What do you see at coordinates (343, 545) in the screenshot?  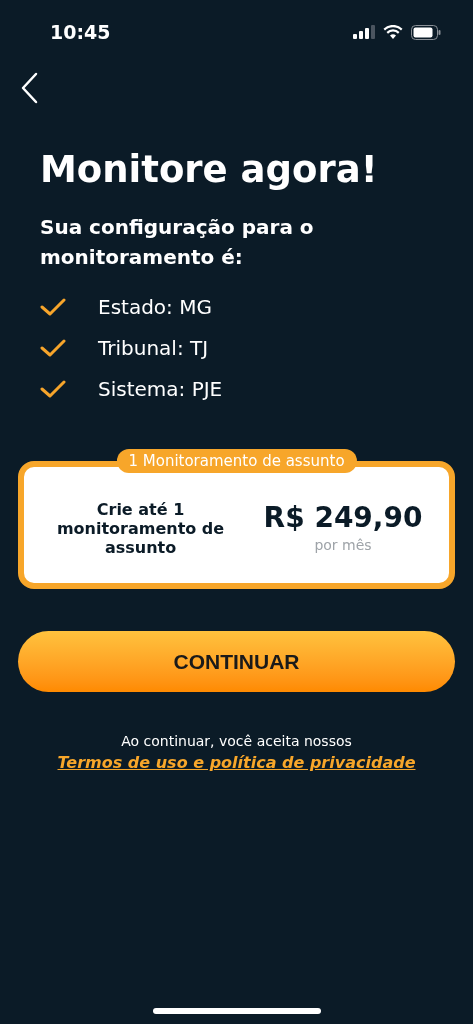 I see `plan-period: por mês` at bounding box center [343, 545].